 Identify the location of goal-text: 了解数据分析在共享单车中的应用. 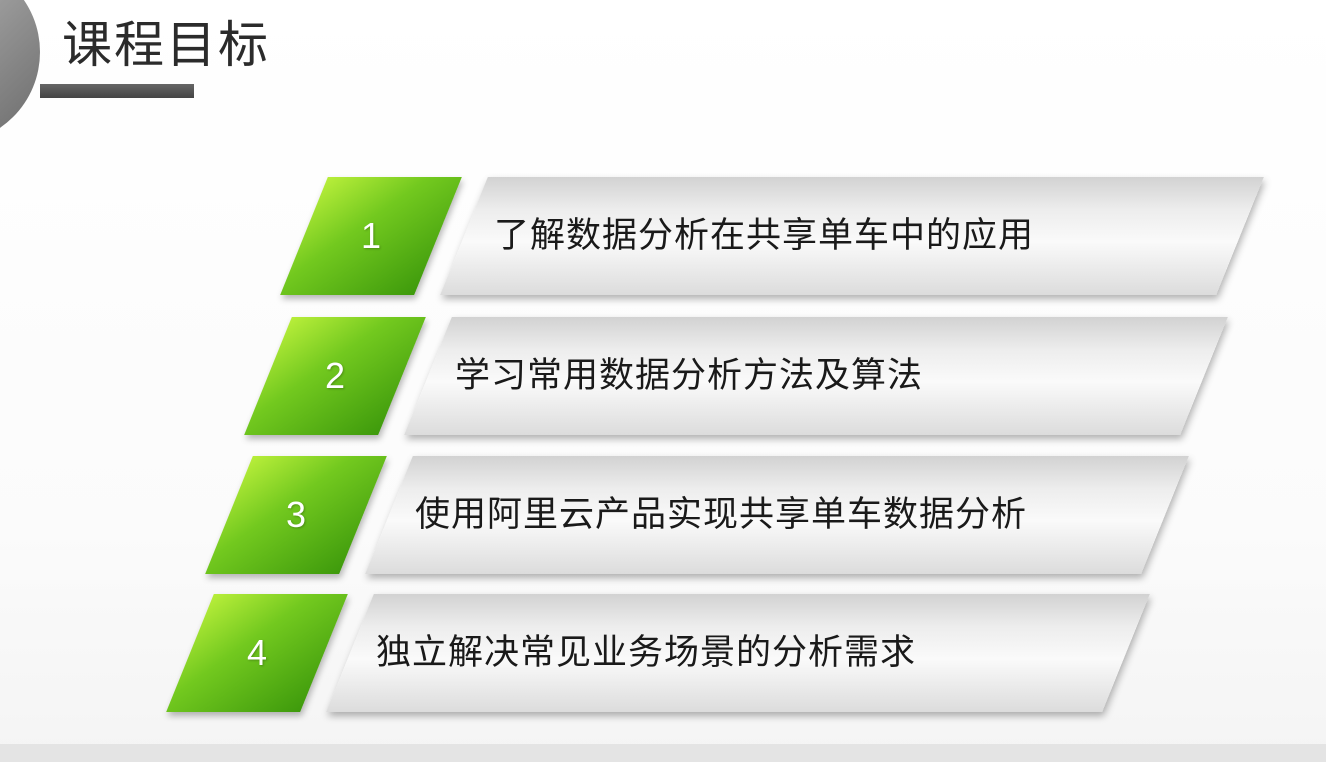
(764, 236).